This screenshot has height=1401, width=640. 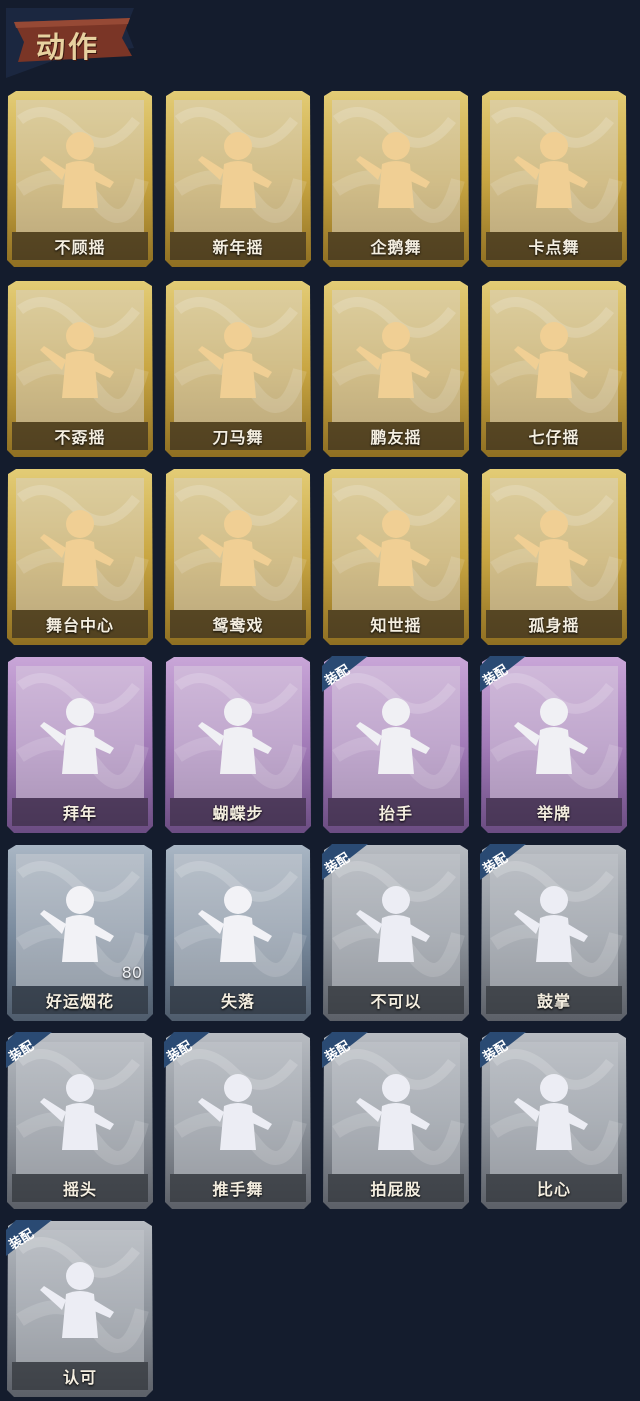 I want to click on emote-label: 新年摇, so click(x=238, y=247).